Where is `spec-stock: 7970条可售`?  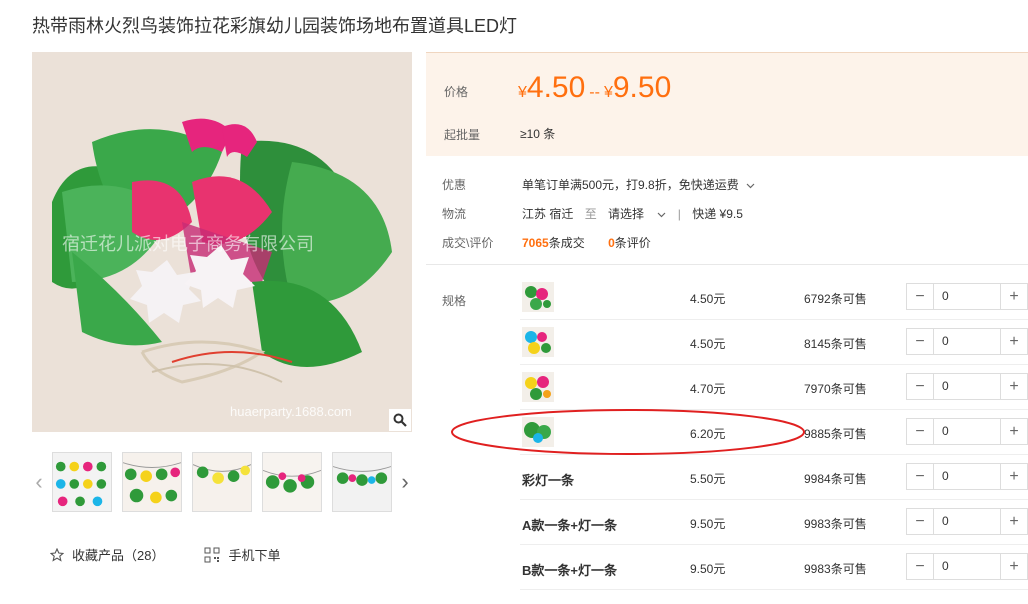
spec-stock: 7970条可售 is located at coordinates (835, 389).